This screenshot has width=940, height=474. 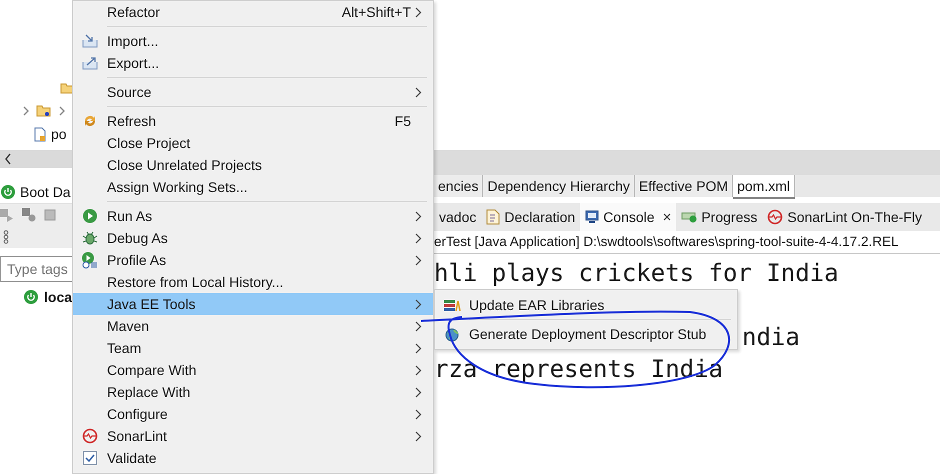 I want to click on menu-item: Run As, so click(x=253, y=216).